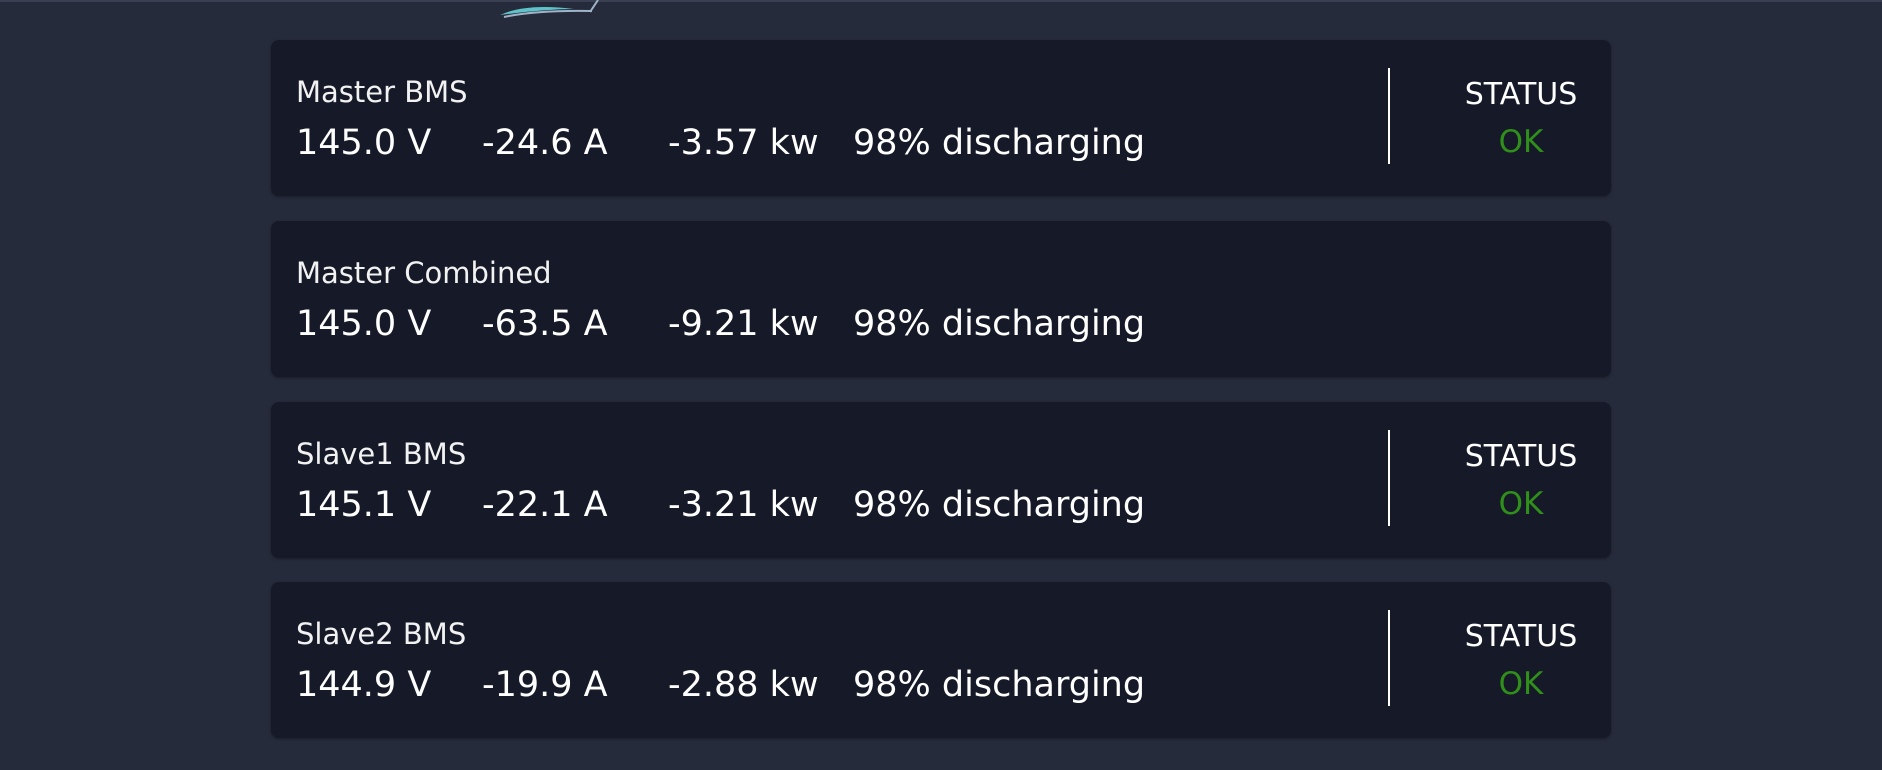 Image resolution: width=1882 pixels, height=770 pixels. What do you see at coordinates (545, 685) in the screenshot?
I see `current-value: -19.9 A` at bounding box center [545, 685].